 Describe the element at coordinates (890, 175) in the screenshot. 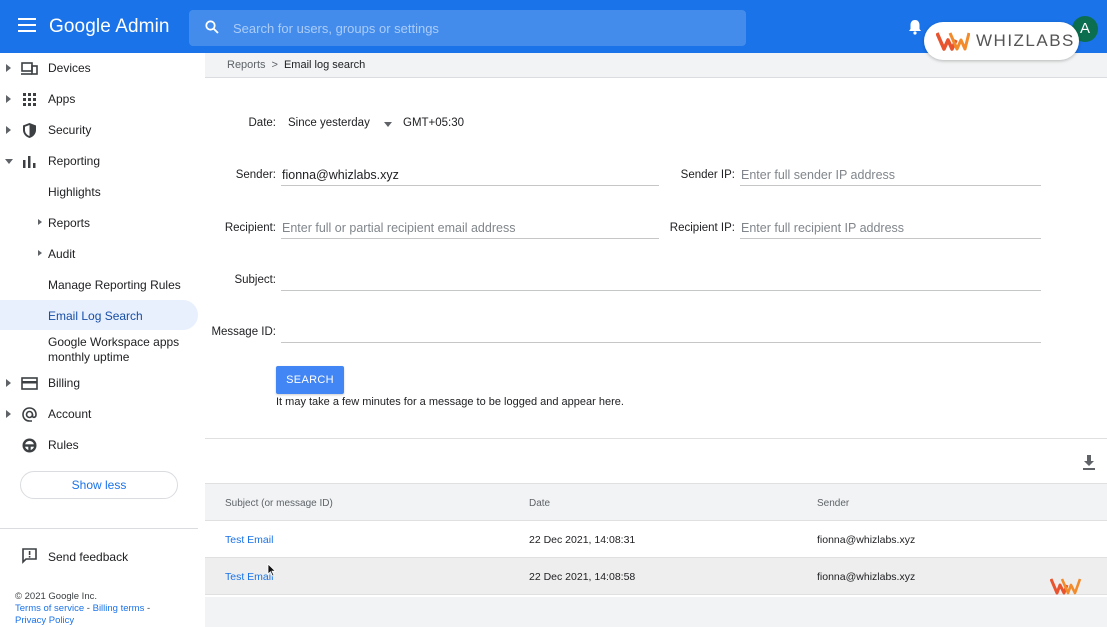

I see `sender-ip-input` at that location.